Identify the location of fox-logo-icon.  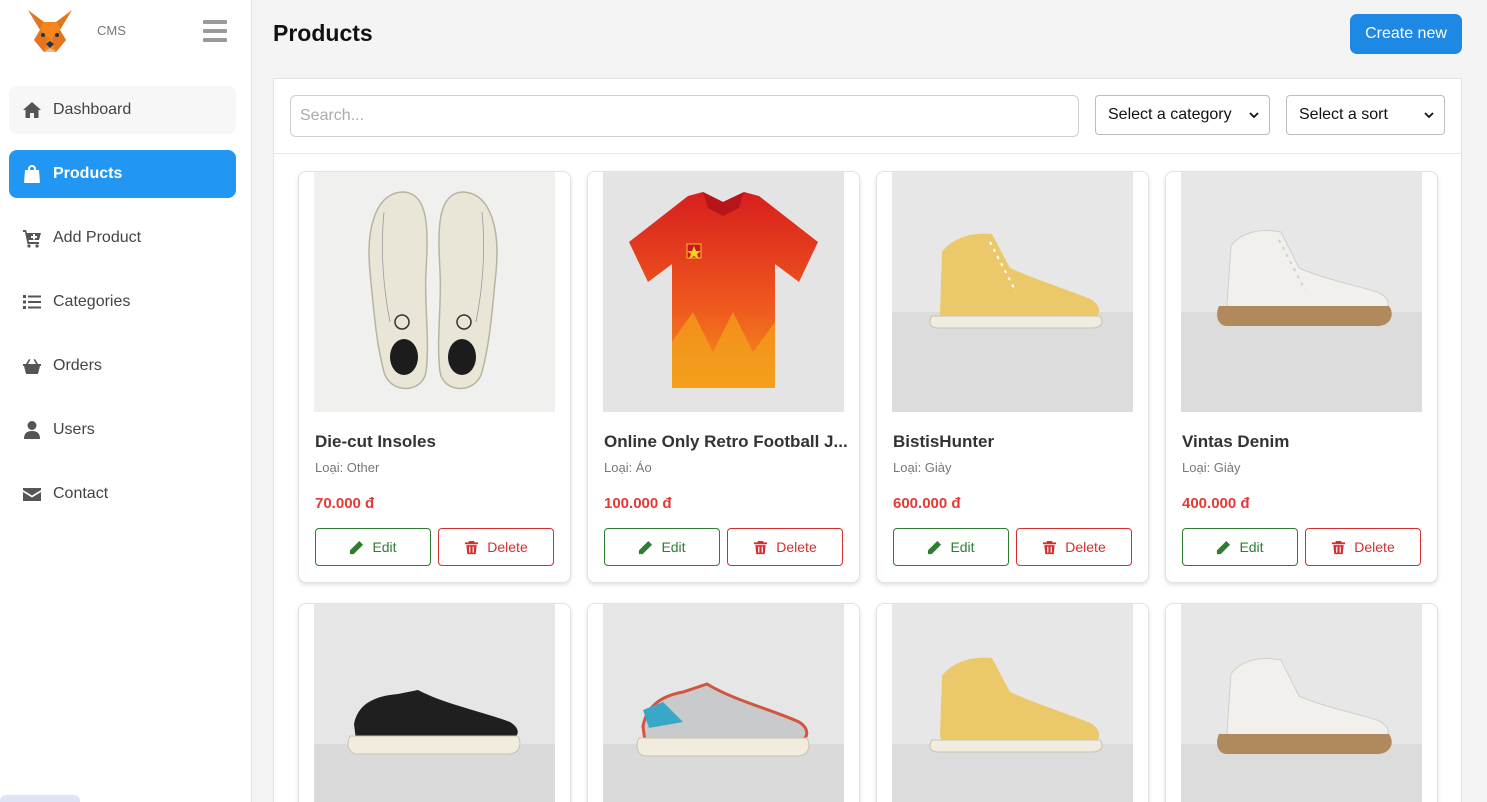
(50, 31).